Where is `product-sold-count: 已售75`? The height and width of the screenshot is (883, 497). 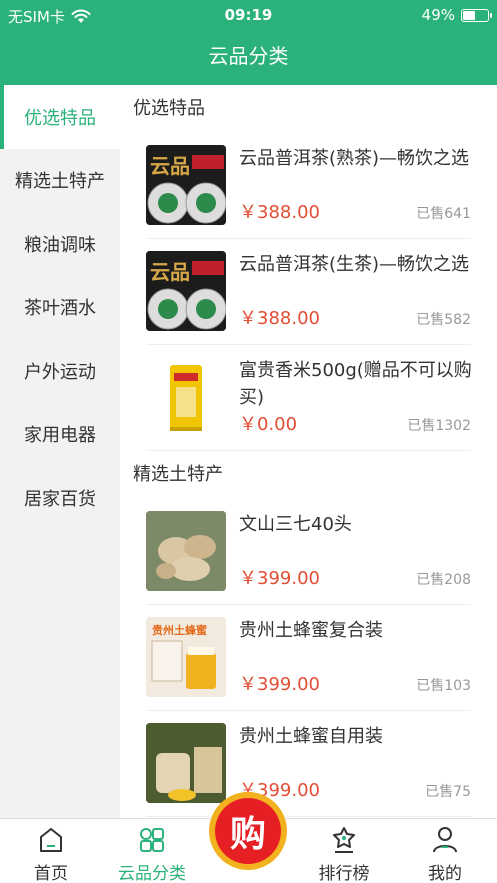 product-sold-count: 已售75 is located at coordinates (448, 792).